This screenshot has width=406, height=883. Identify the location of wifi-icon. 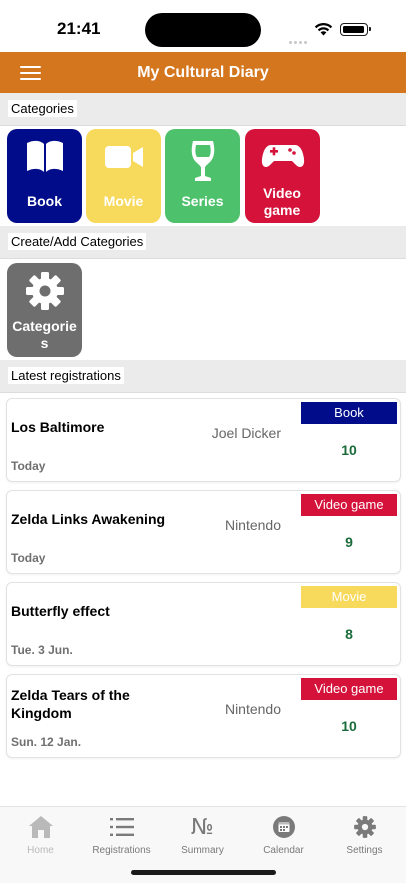
(323, 31).